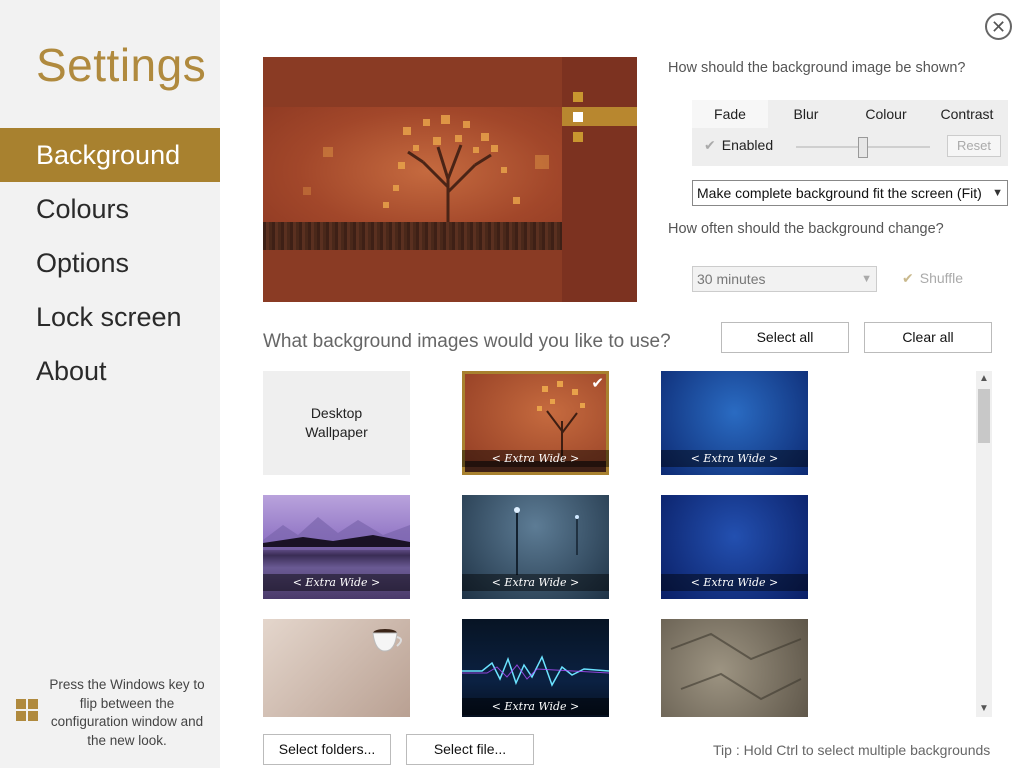 The width and height of the screenshot is (1024, 768). What do you see at coordinates (734, 547) in the screenshot?
I see `tile-blue-stars: < Extra Wide >` at bounding box center [734, 547].